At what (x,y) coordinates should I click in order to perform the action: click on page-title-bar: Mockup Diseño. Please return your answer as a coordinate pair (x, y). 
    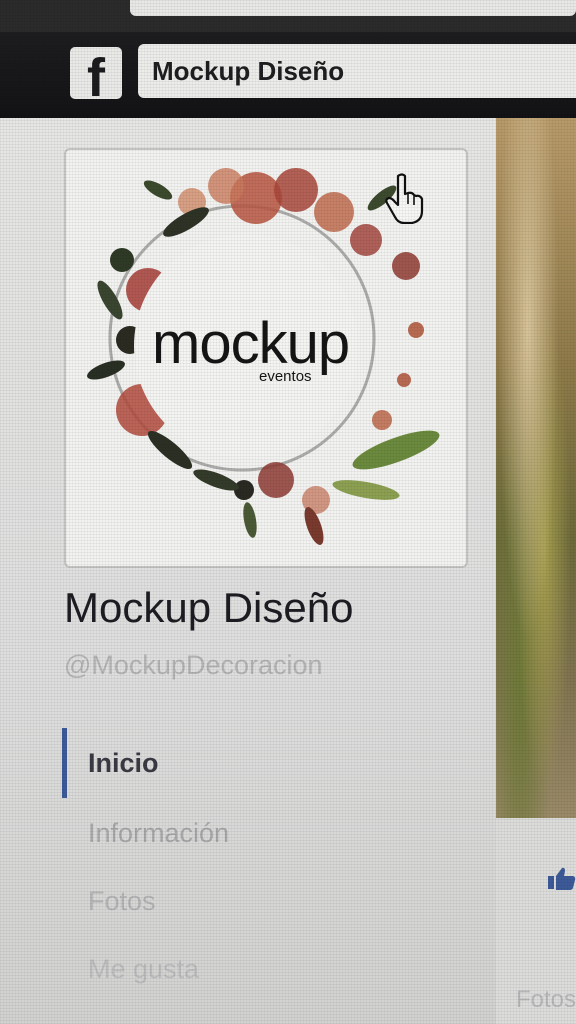
    Looking at the image, I should click on (357, 71).